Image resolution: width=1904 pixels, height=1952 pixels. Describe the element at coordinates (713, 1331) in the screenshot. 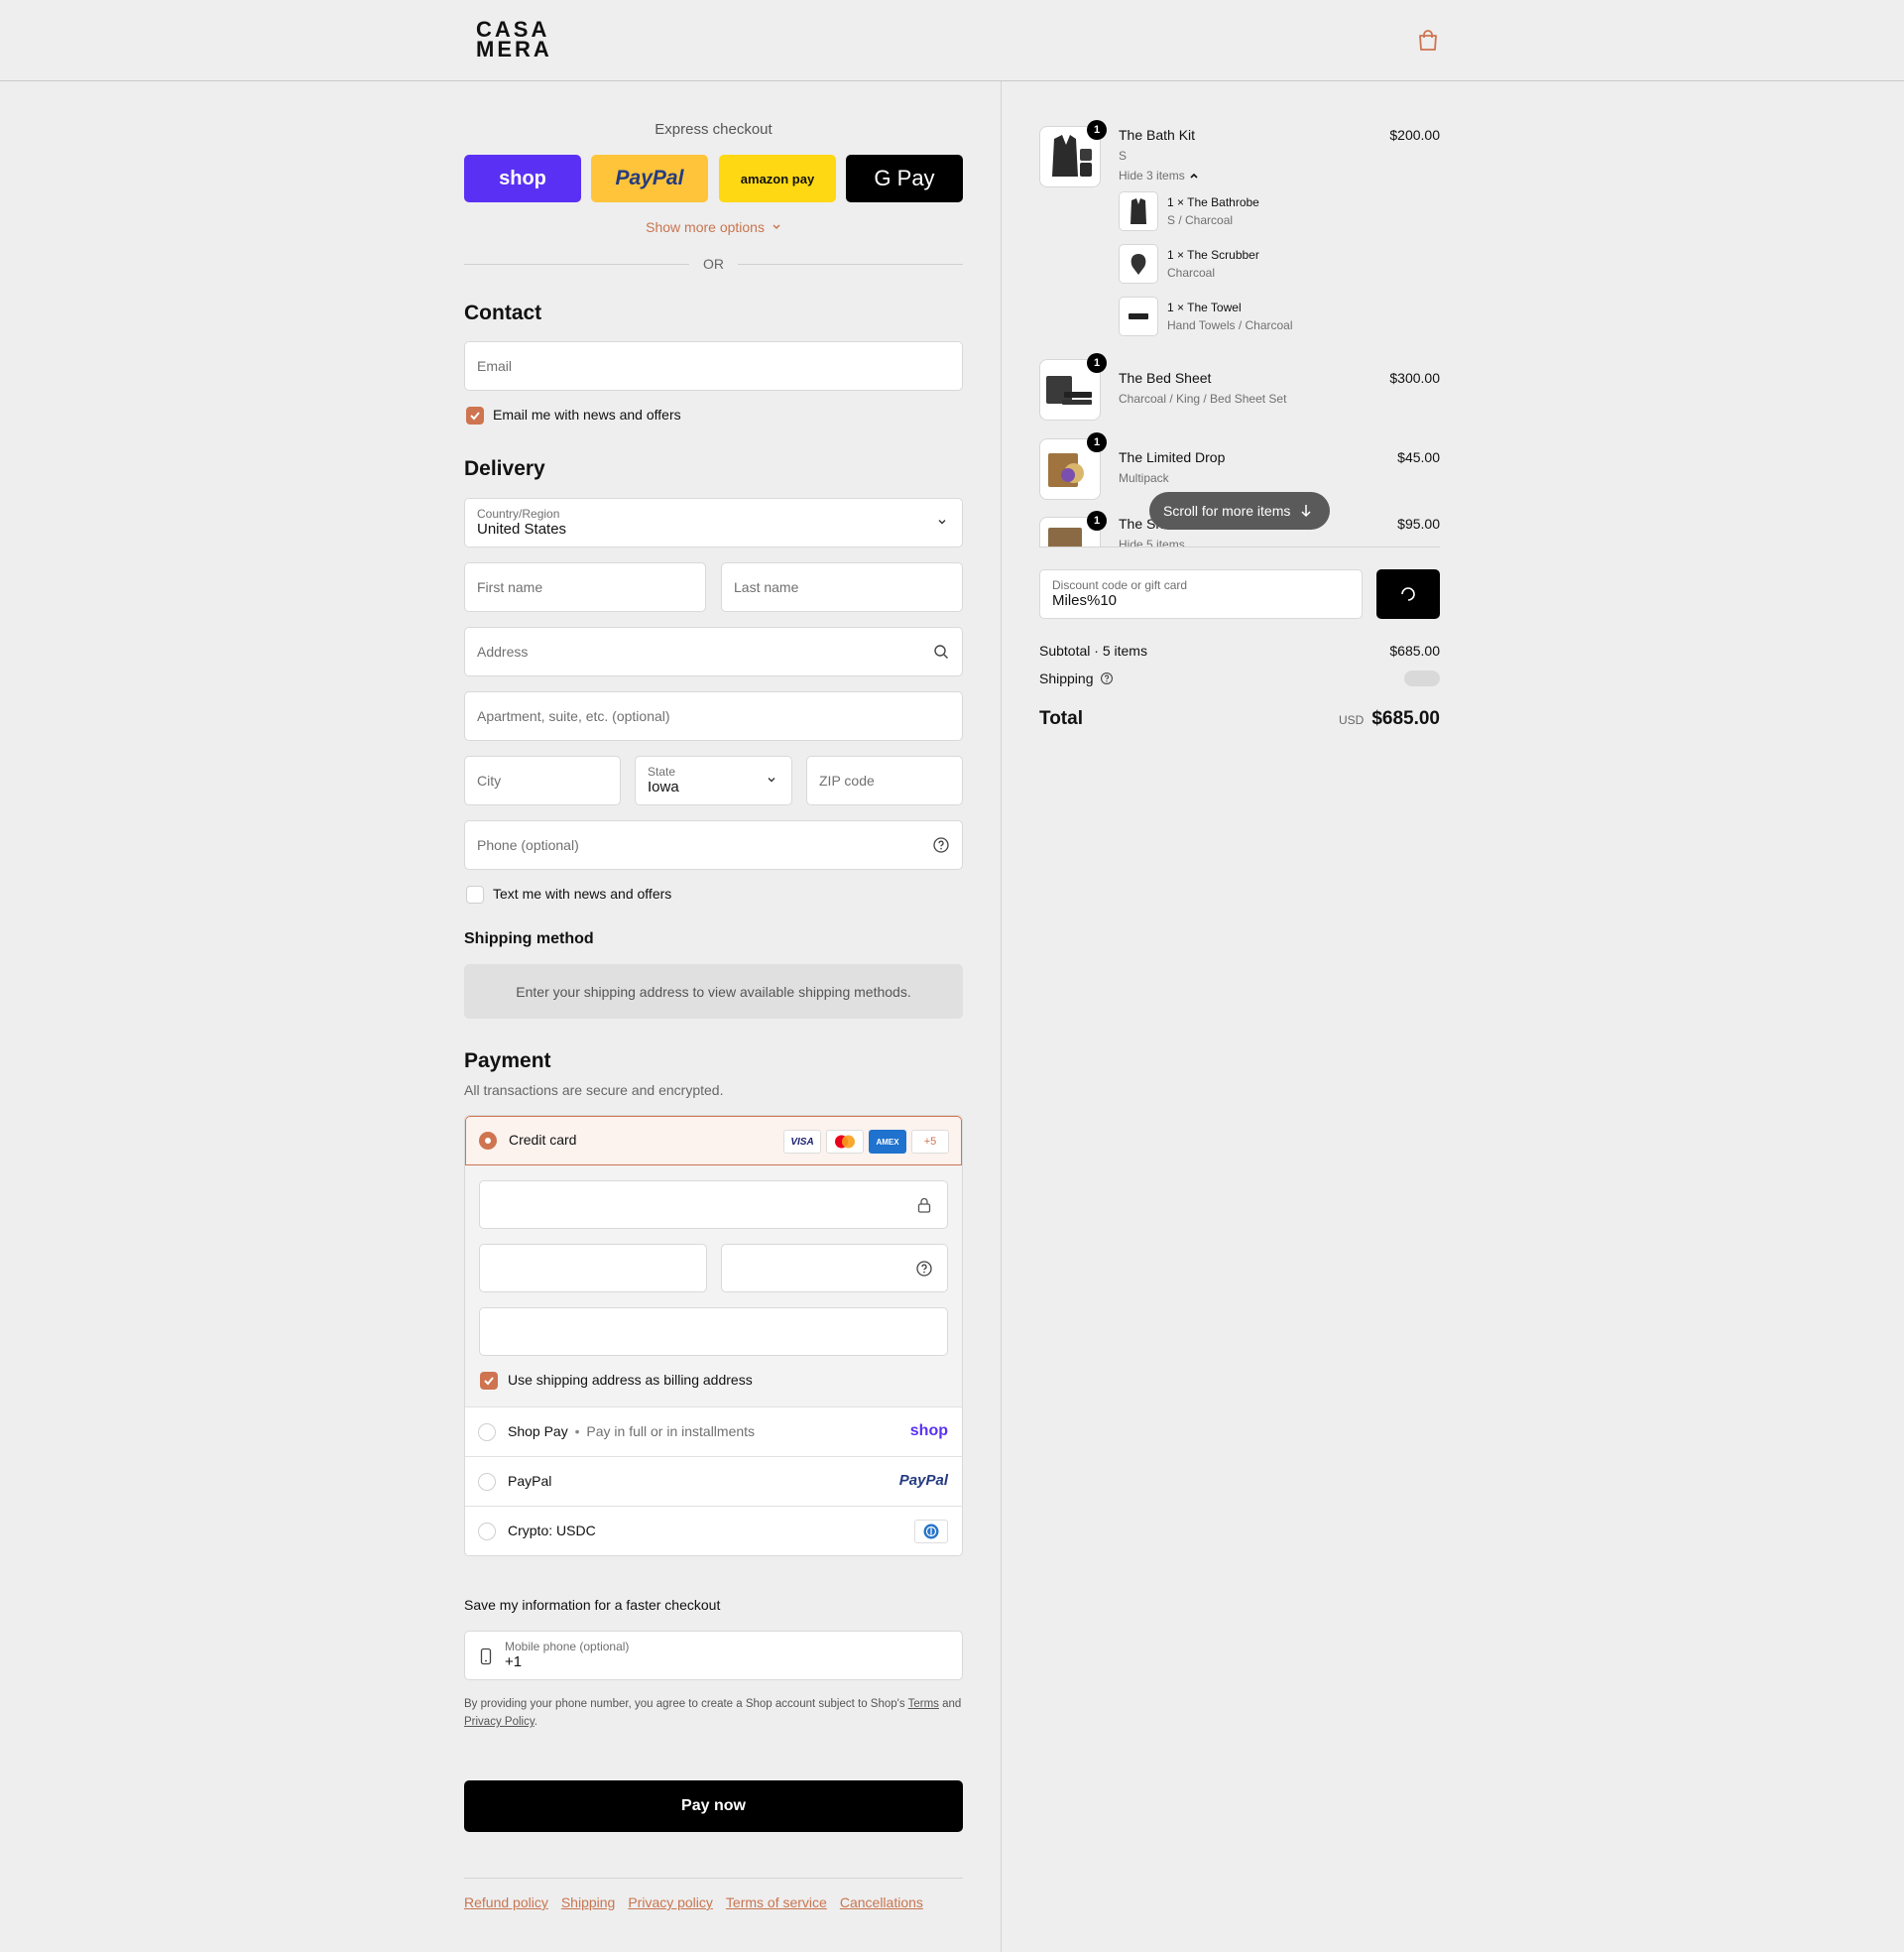

I see `cardholder-name-field` at that location.